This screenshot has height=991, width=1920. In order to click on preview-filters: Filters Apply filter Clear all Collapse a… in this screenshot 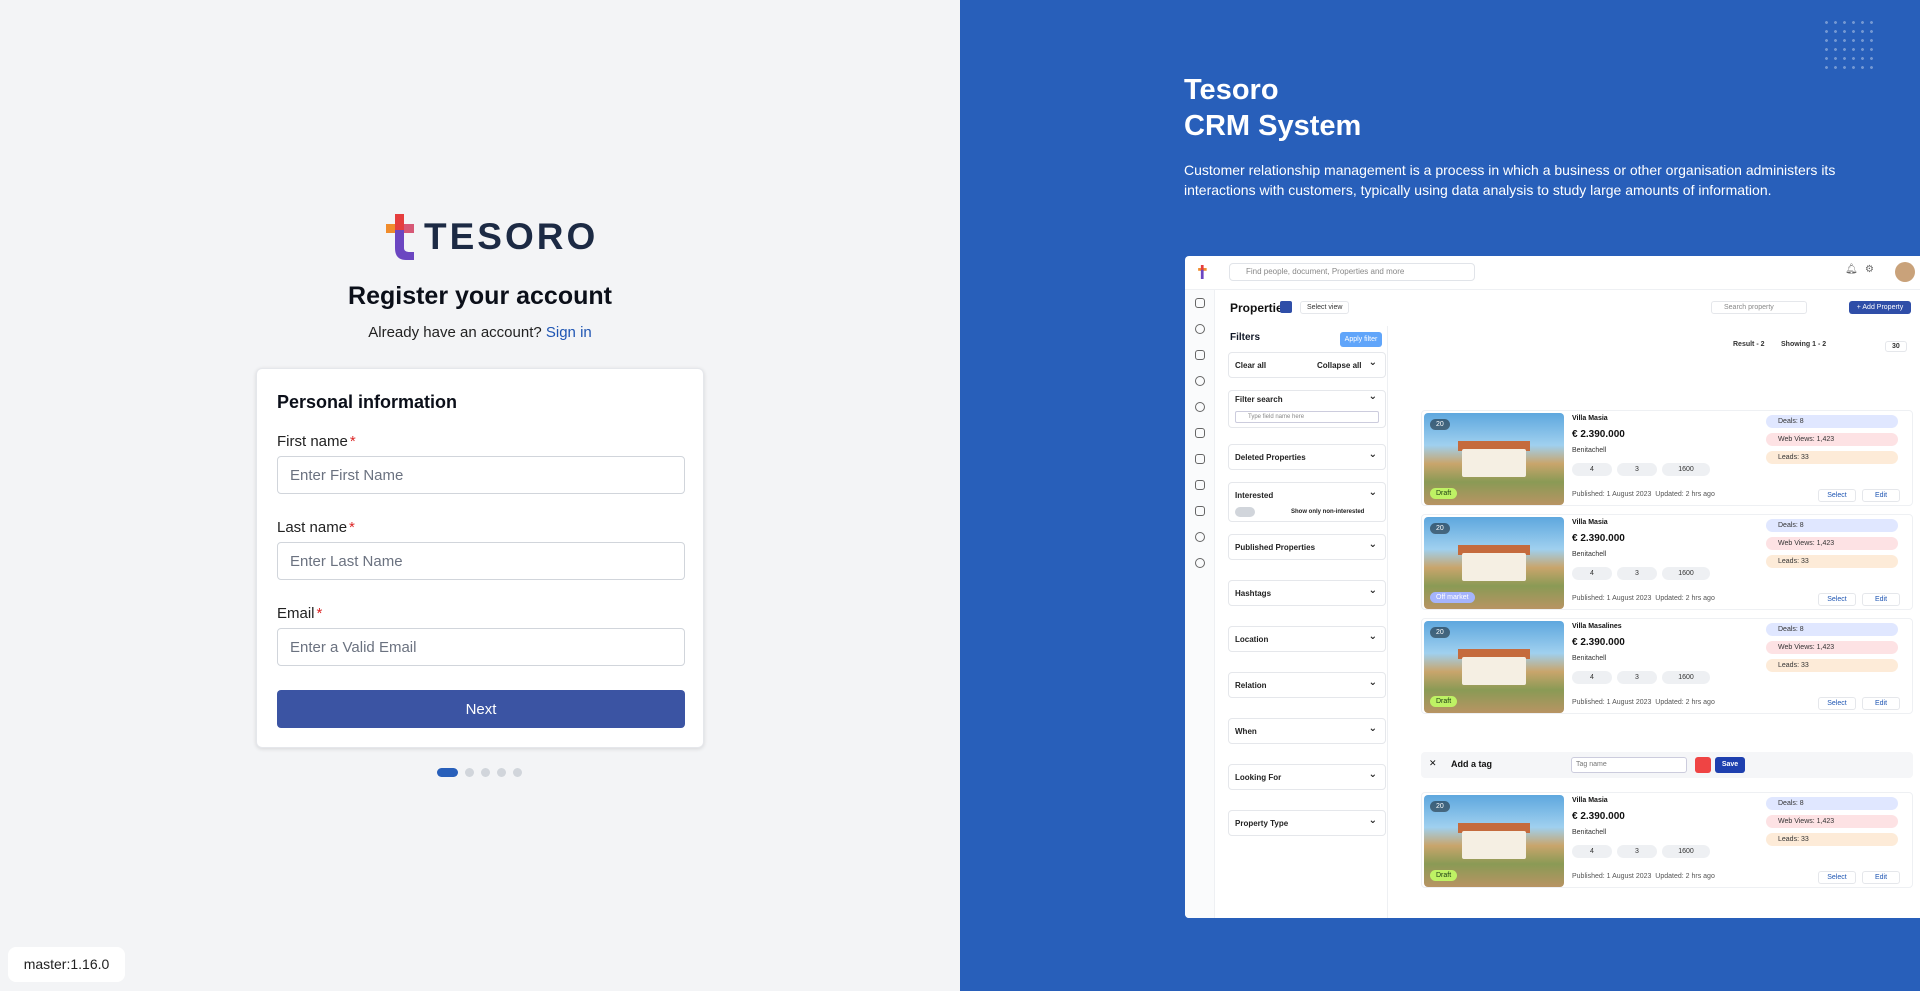, I will do `click(1308, 622)`.